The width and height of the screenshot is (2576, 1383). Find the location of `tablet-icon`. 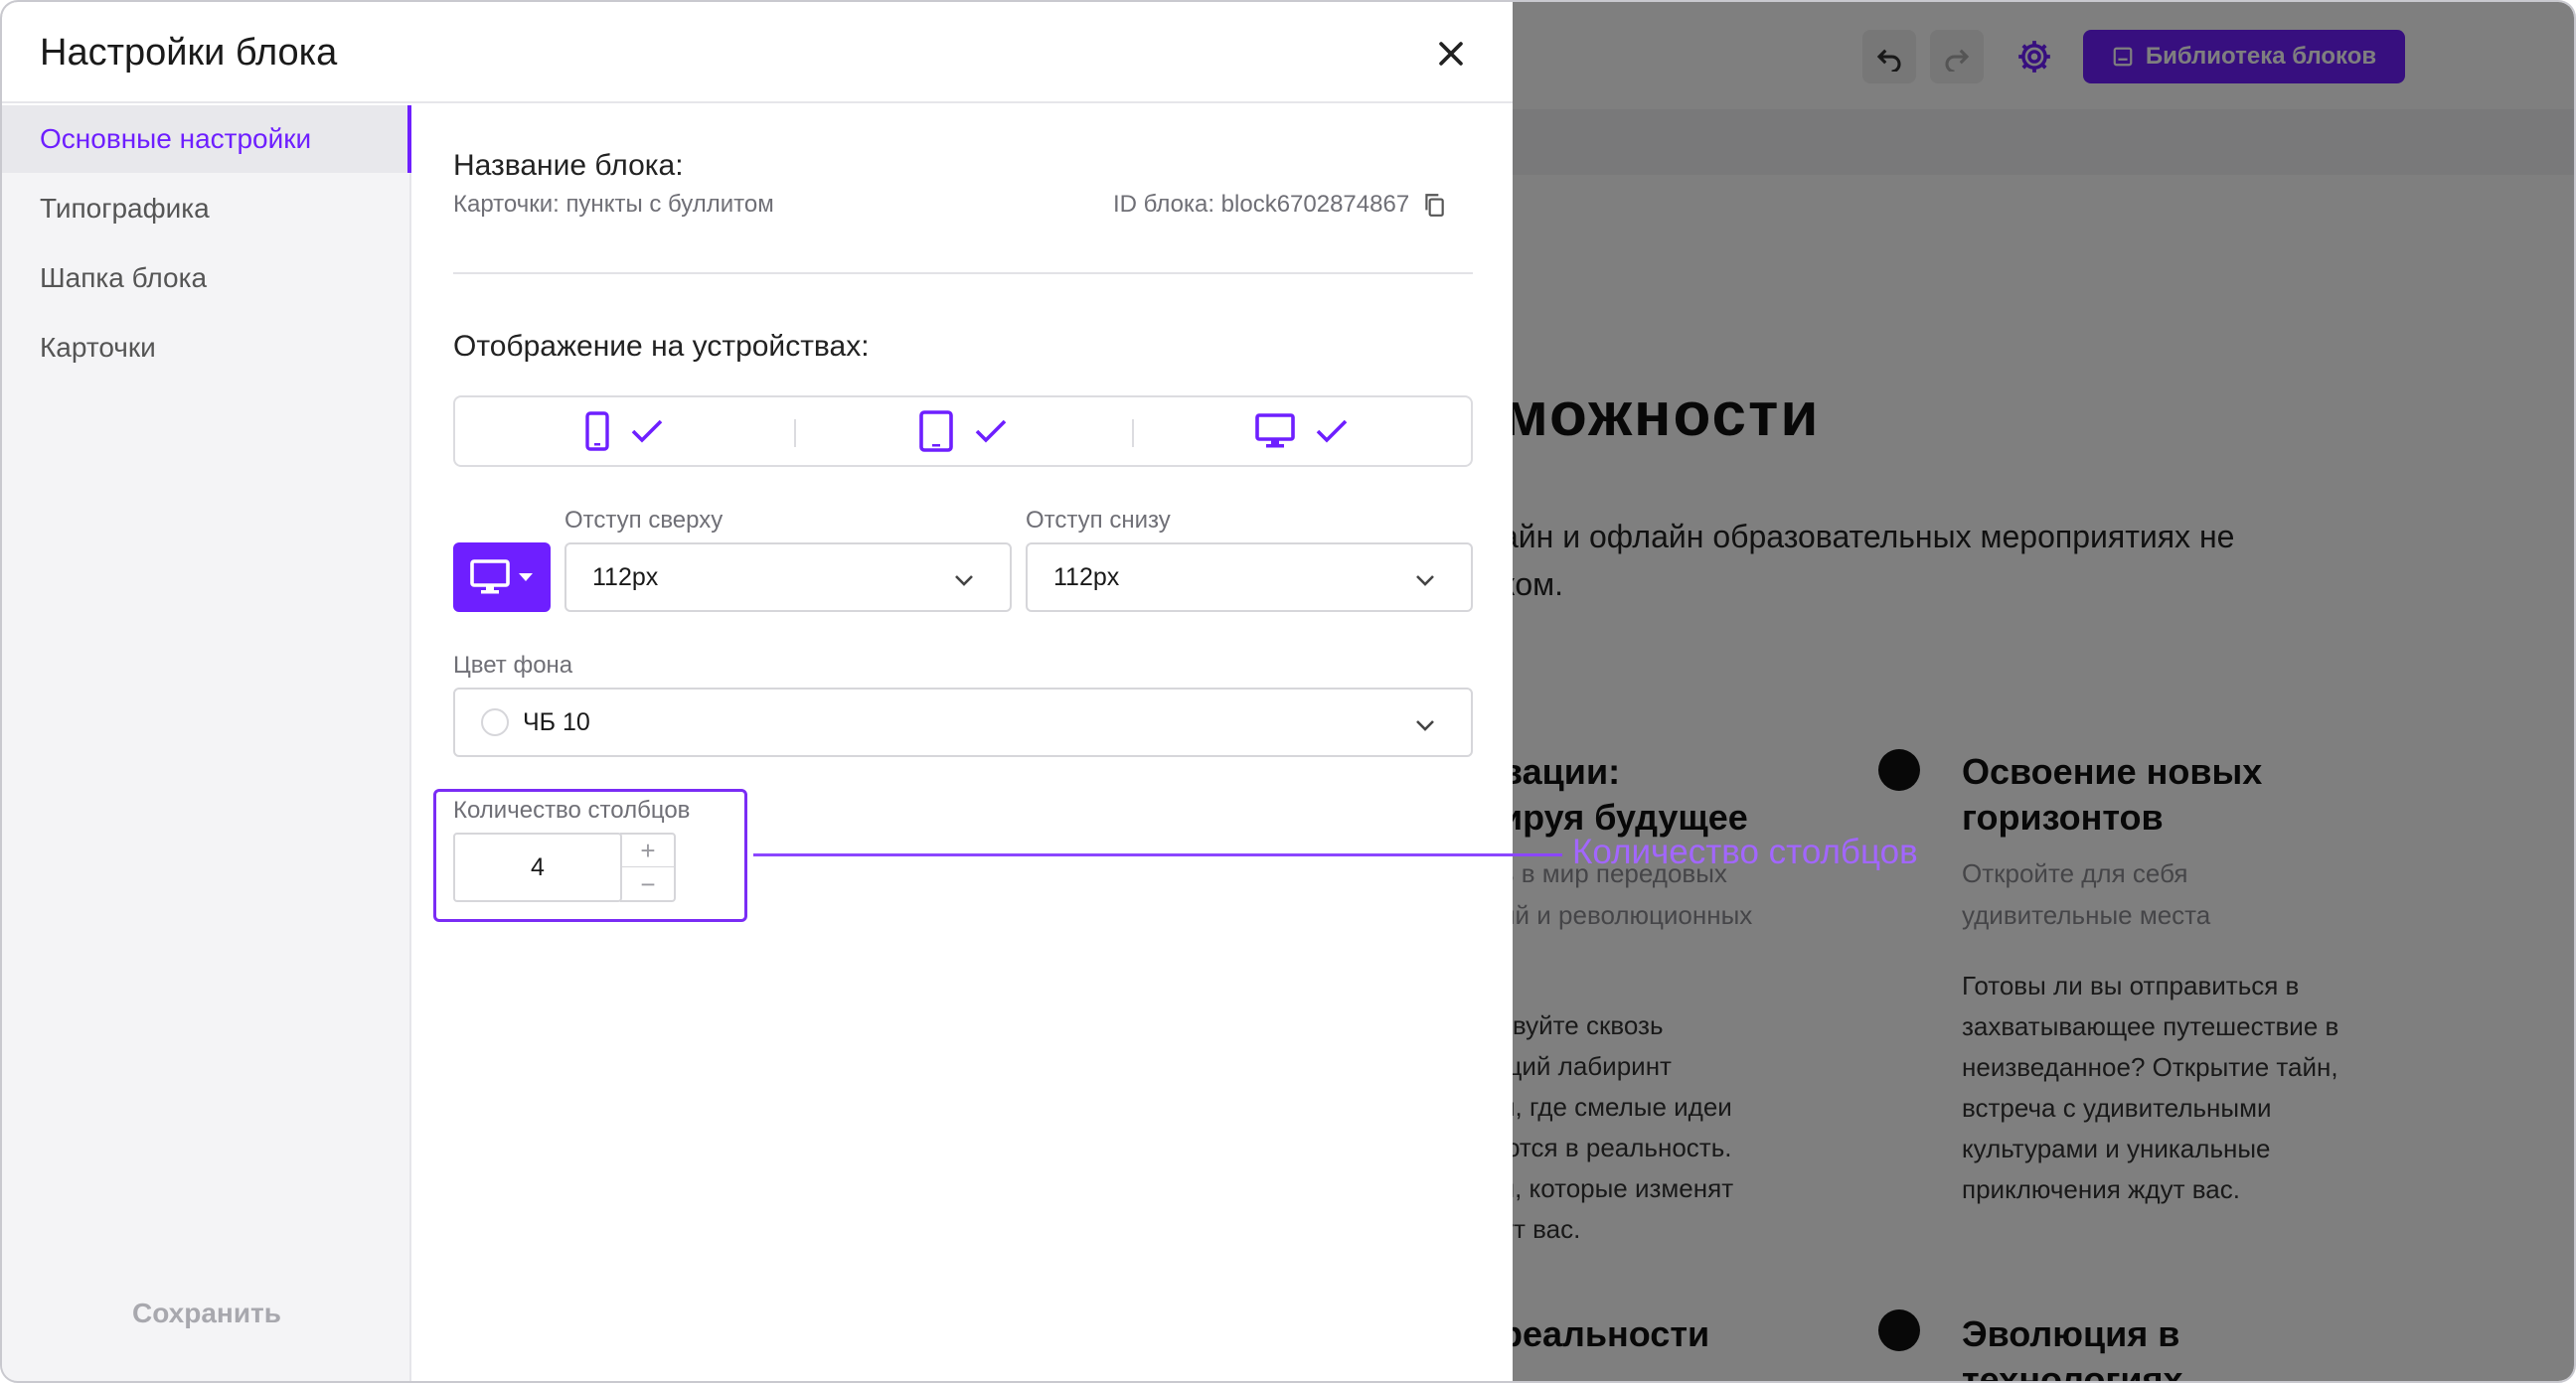

tablet-icon is located at coordinates (936, 431).